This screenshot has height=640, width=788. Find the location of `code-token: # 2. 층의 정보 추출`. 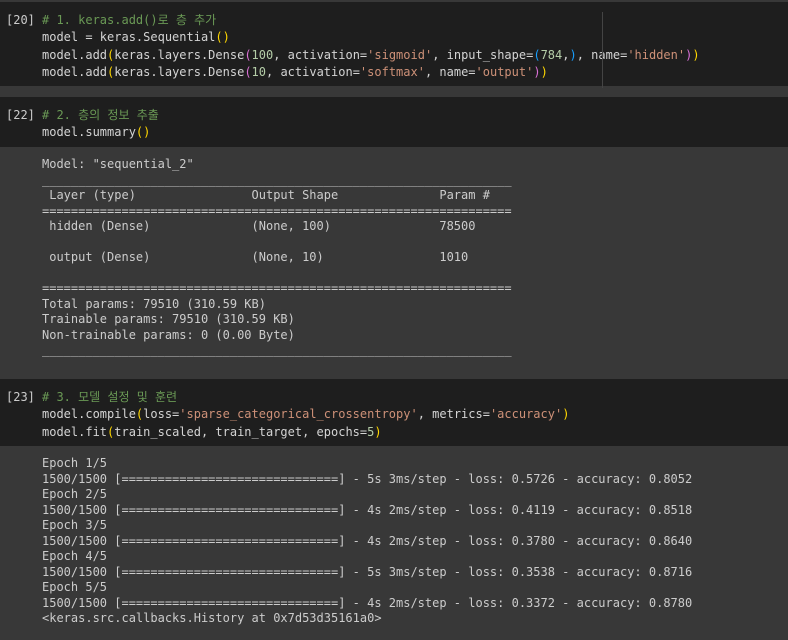

code-token: # 2. 층의 정보 추출 is located at coordinates (100, 115).